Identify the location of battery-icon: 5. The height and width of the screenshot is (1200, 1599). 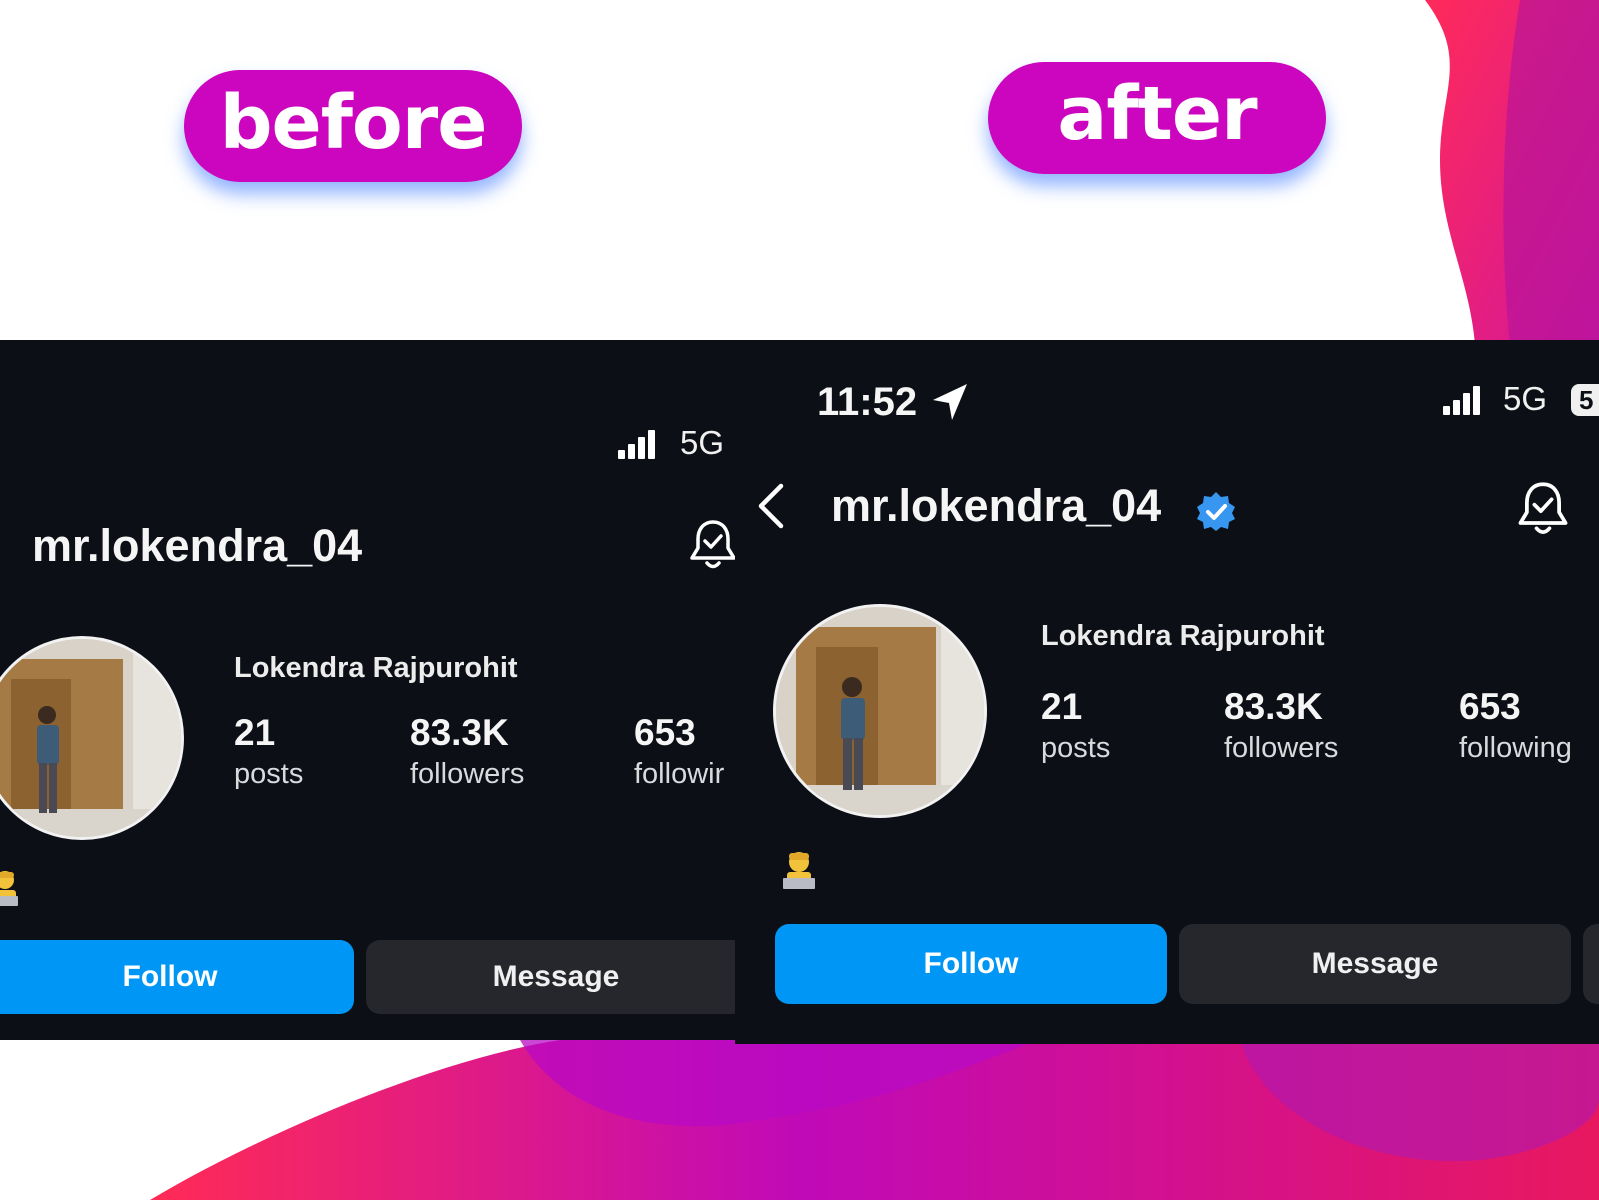
(1585, 400).